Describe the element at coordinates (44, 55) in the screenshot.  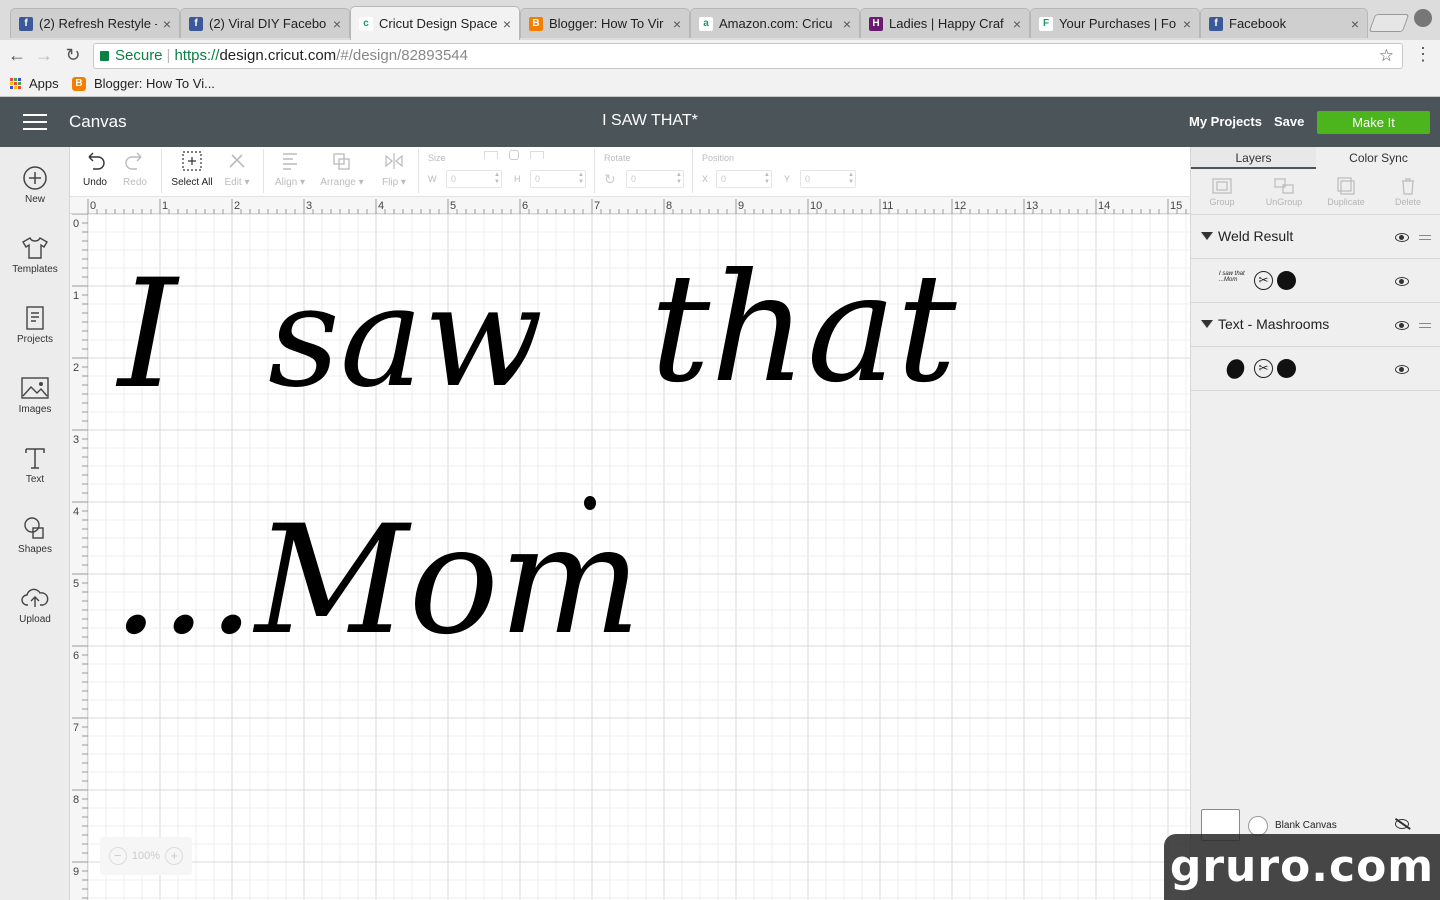
I see `forward-arrow-icon: →` at that location.